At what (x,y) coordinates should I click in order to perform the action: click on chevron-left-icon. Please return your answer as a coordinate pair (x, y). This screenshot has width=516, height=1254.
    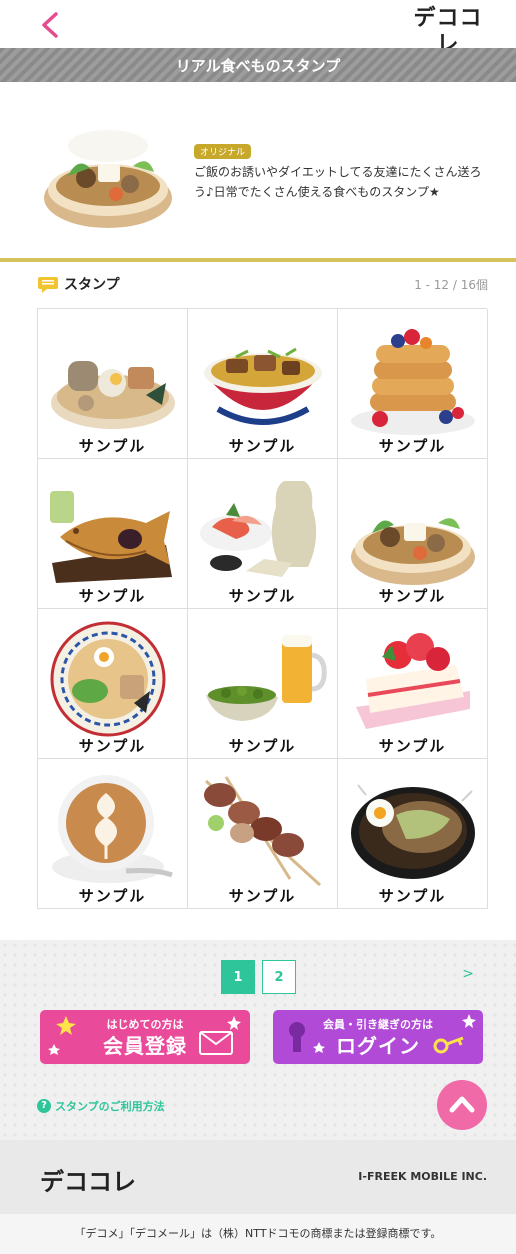
    Looking at the image, I should click on (50, 25).